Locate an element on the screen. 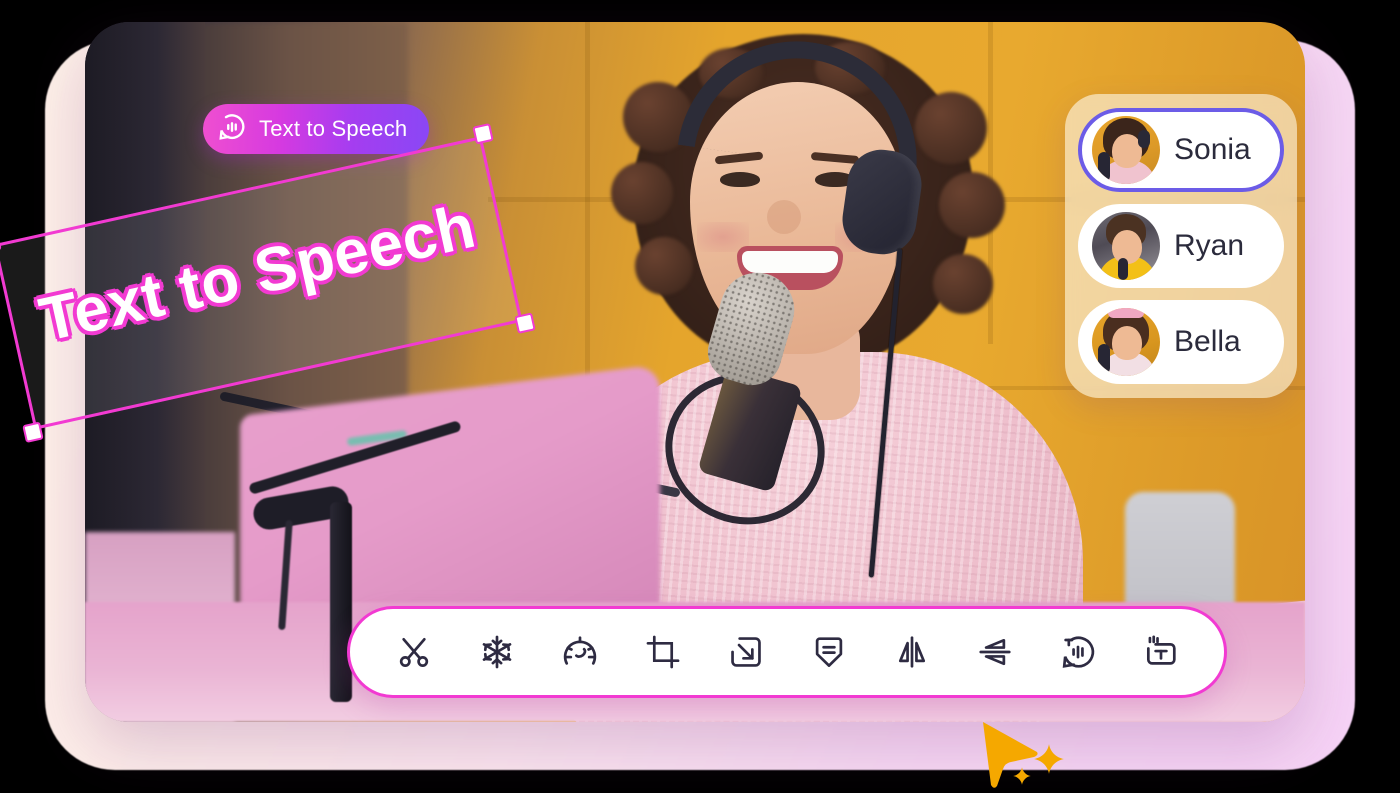 This screenshot has width=1400, height=793. subtitle-shield-icon is located at coordinates (829, 652).